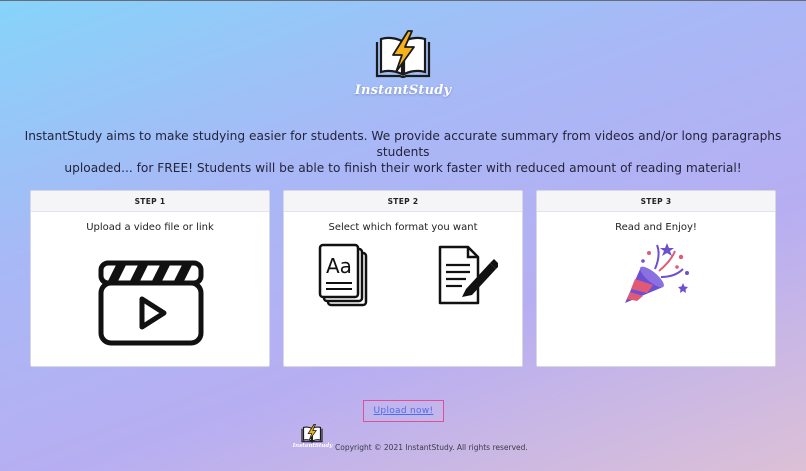 This screenshot has width=806, height=471. Describe the element at coordinates (150, 227) in the screenshot. I see `step-text: Upload a video file or link` at that location.